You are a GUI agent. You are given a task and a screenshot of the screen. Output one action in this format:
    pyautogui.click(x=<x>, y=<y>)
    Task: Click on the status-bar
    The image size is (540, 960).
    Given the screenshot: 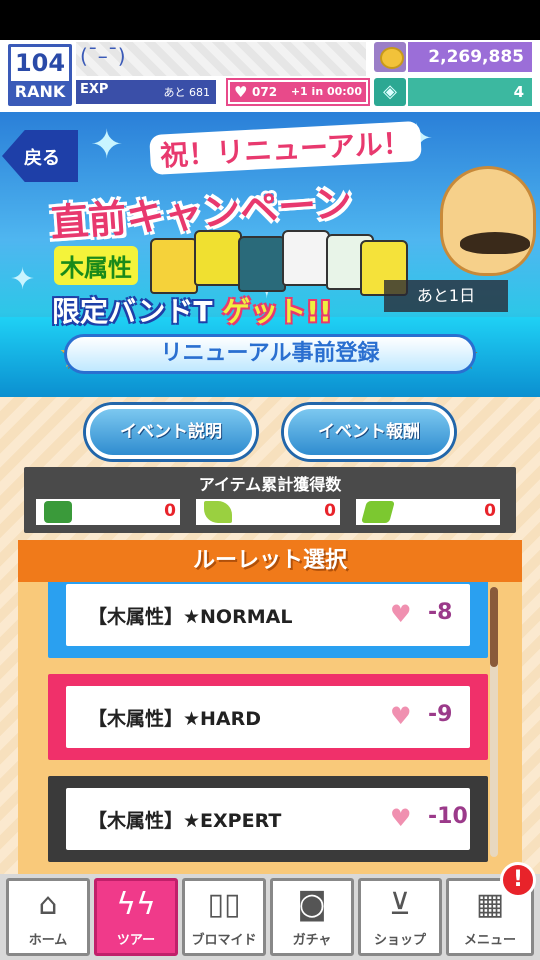 What is the action you would take?
    pyautogui.click(x=270, y=20)
    